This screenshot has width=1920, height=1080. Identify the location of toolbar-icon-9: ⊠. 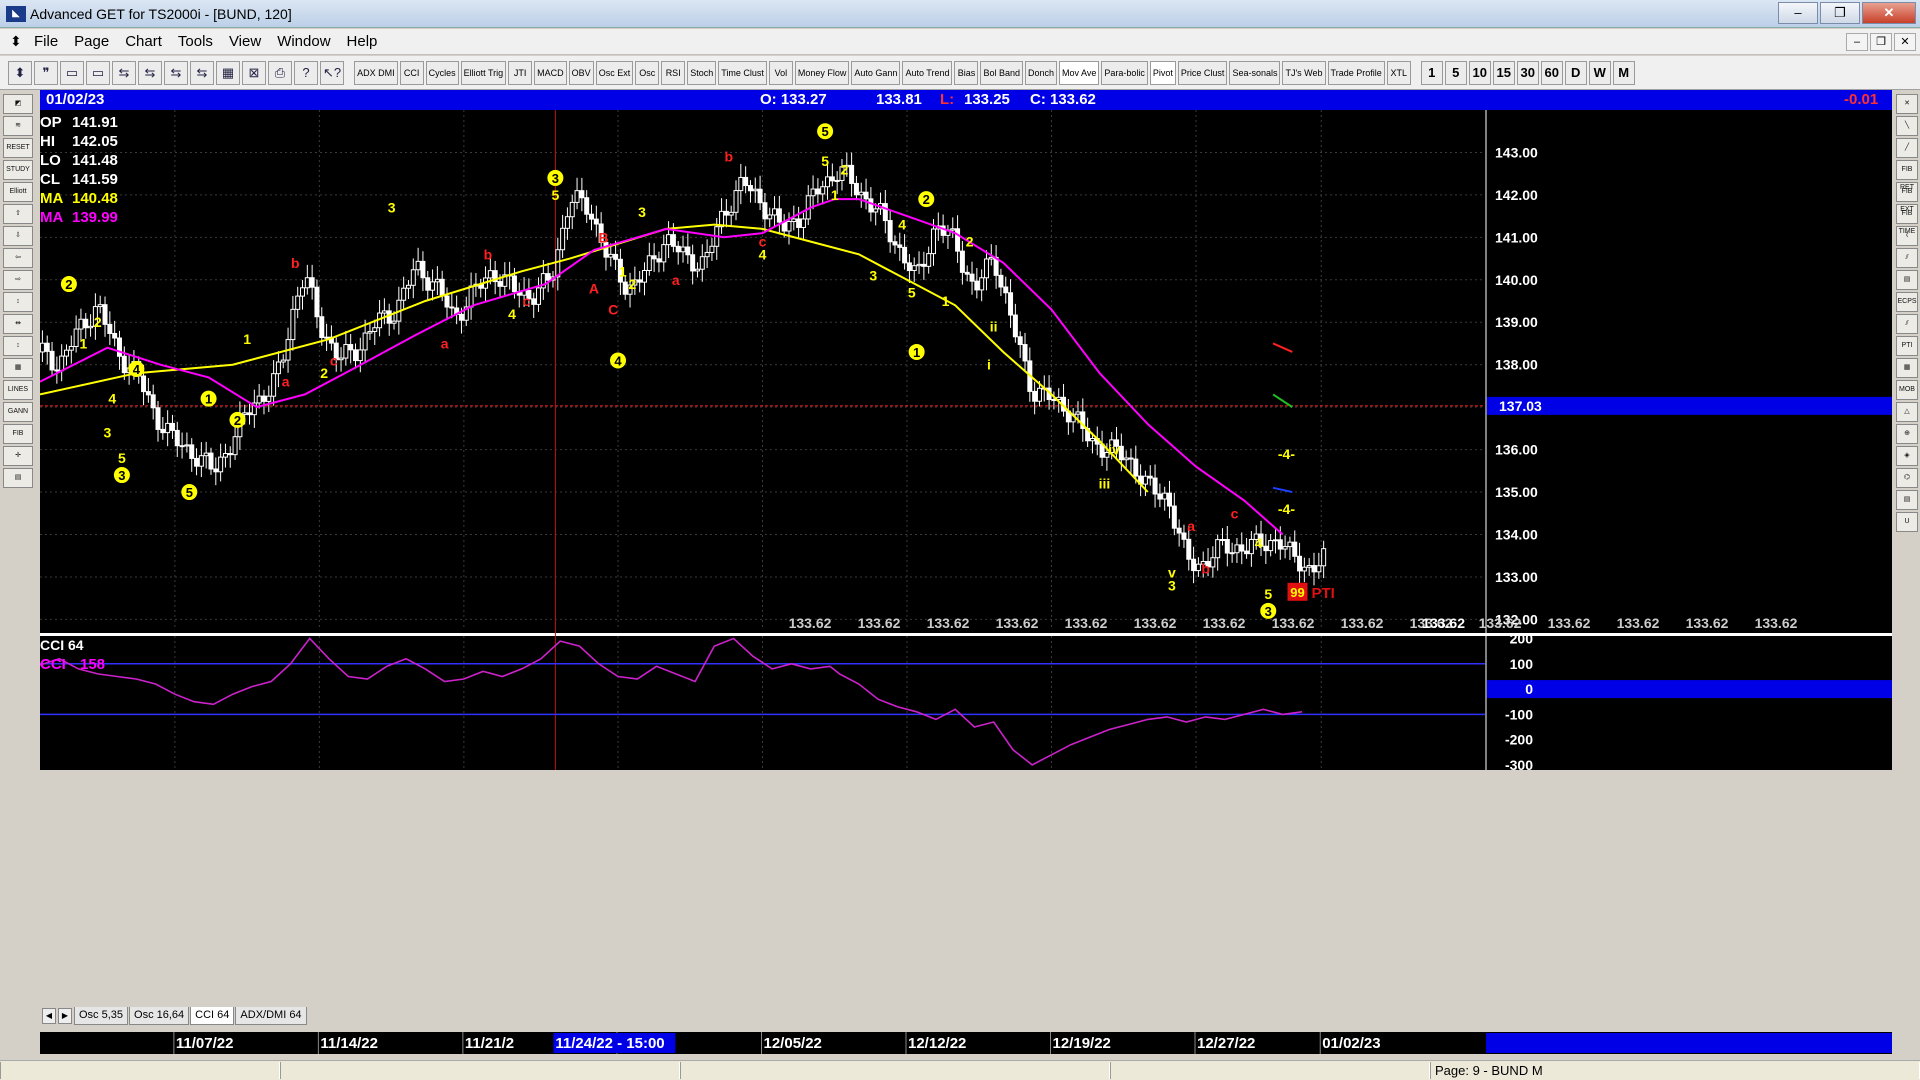
(254, 72).